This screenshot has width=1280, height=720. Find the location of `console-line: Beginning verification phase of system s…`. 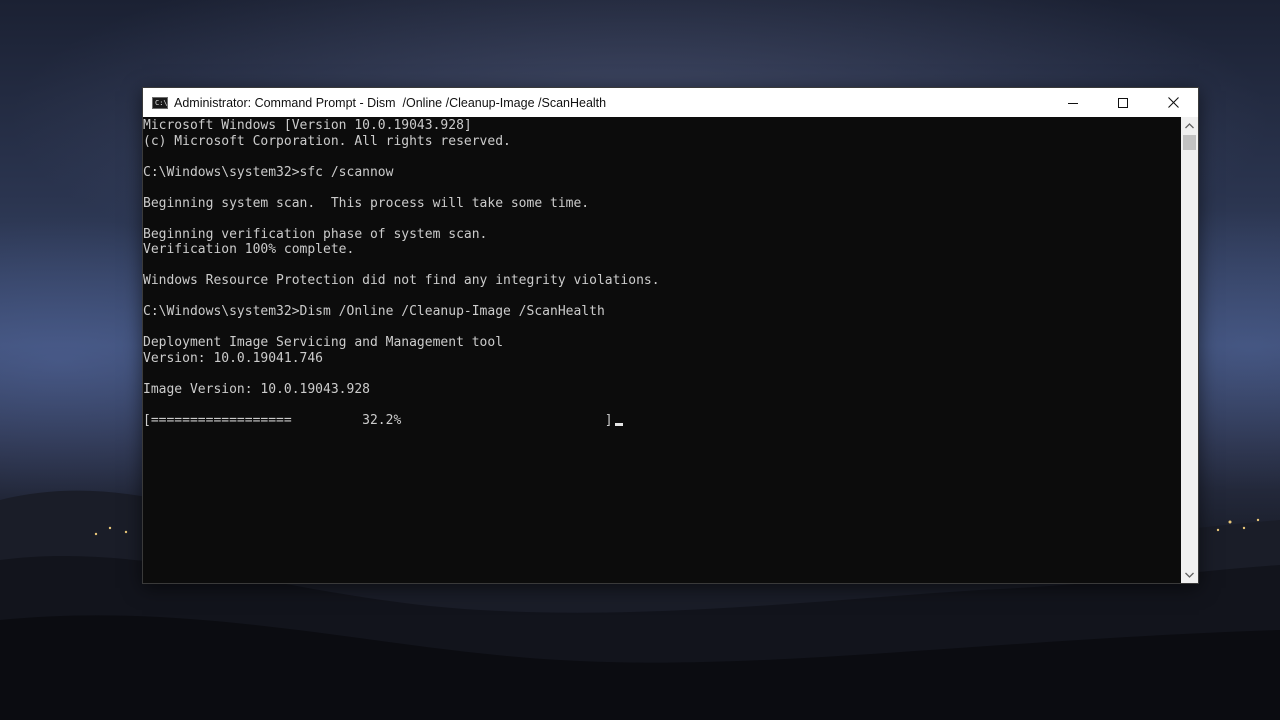

console-line: Beginning verification phase of system s… is located at coordinates (315, 234).